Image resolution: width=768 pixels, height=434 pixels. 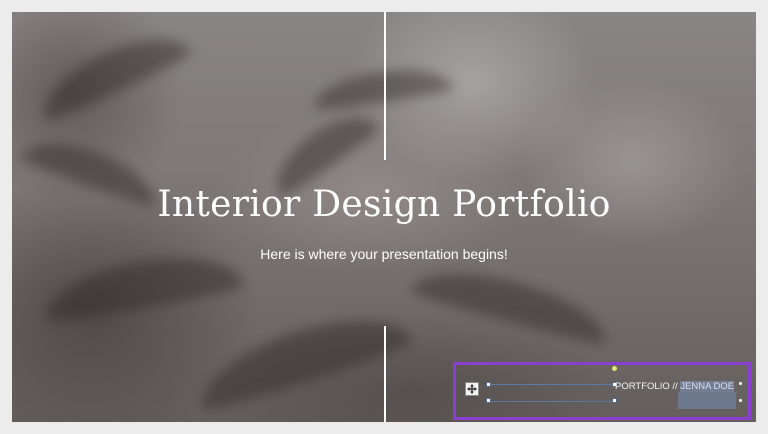 I want to click on move-icon, so click(x=472, y=389).